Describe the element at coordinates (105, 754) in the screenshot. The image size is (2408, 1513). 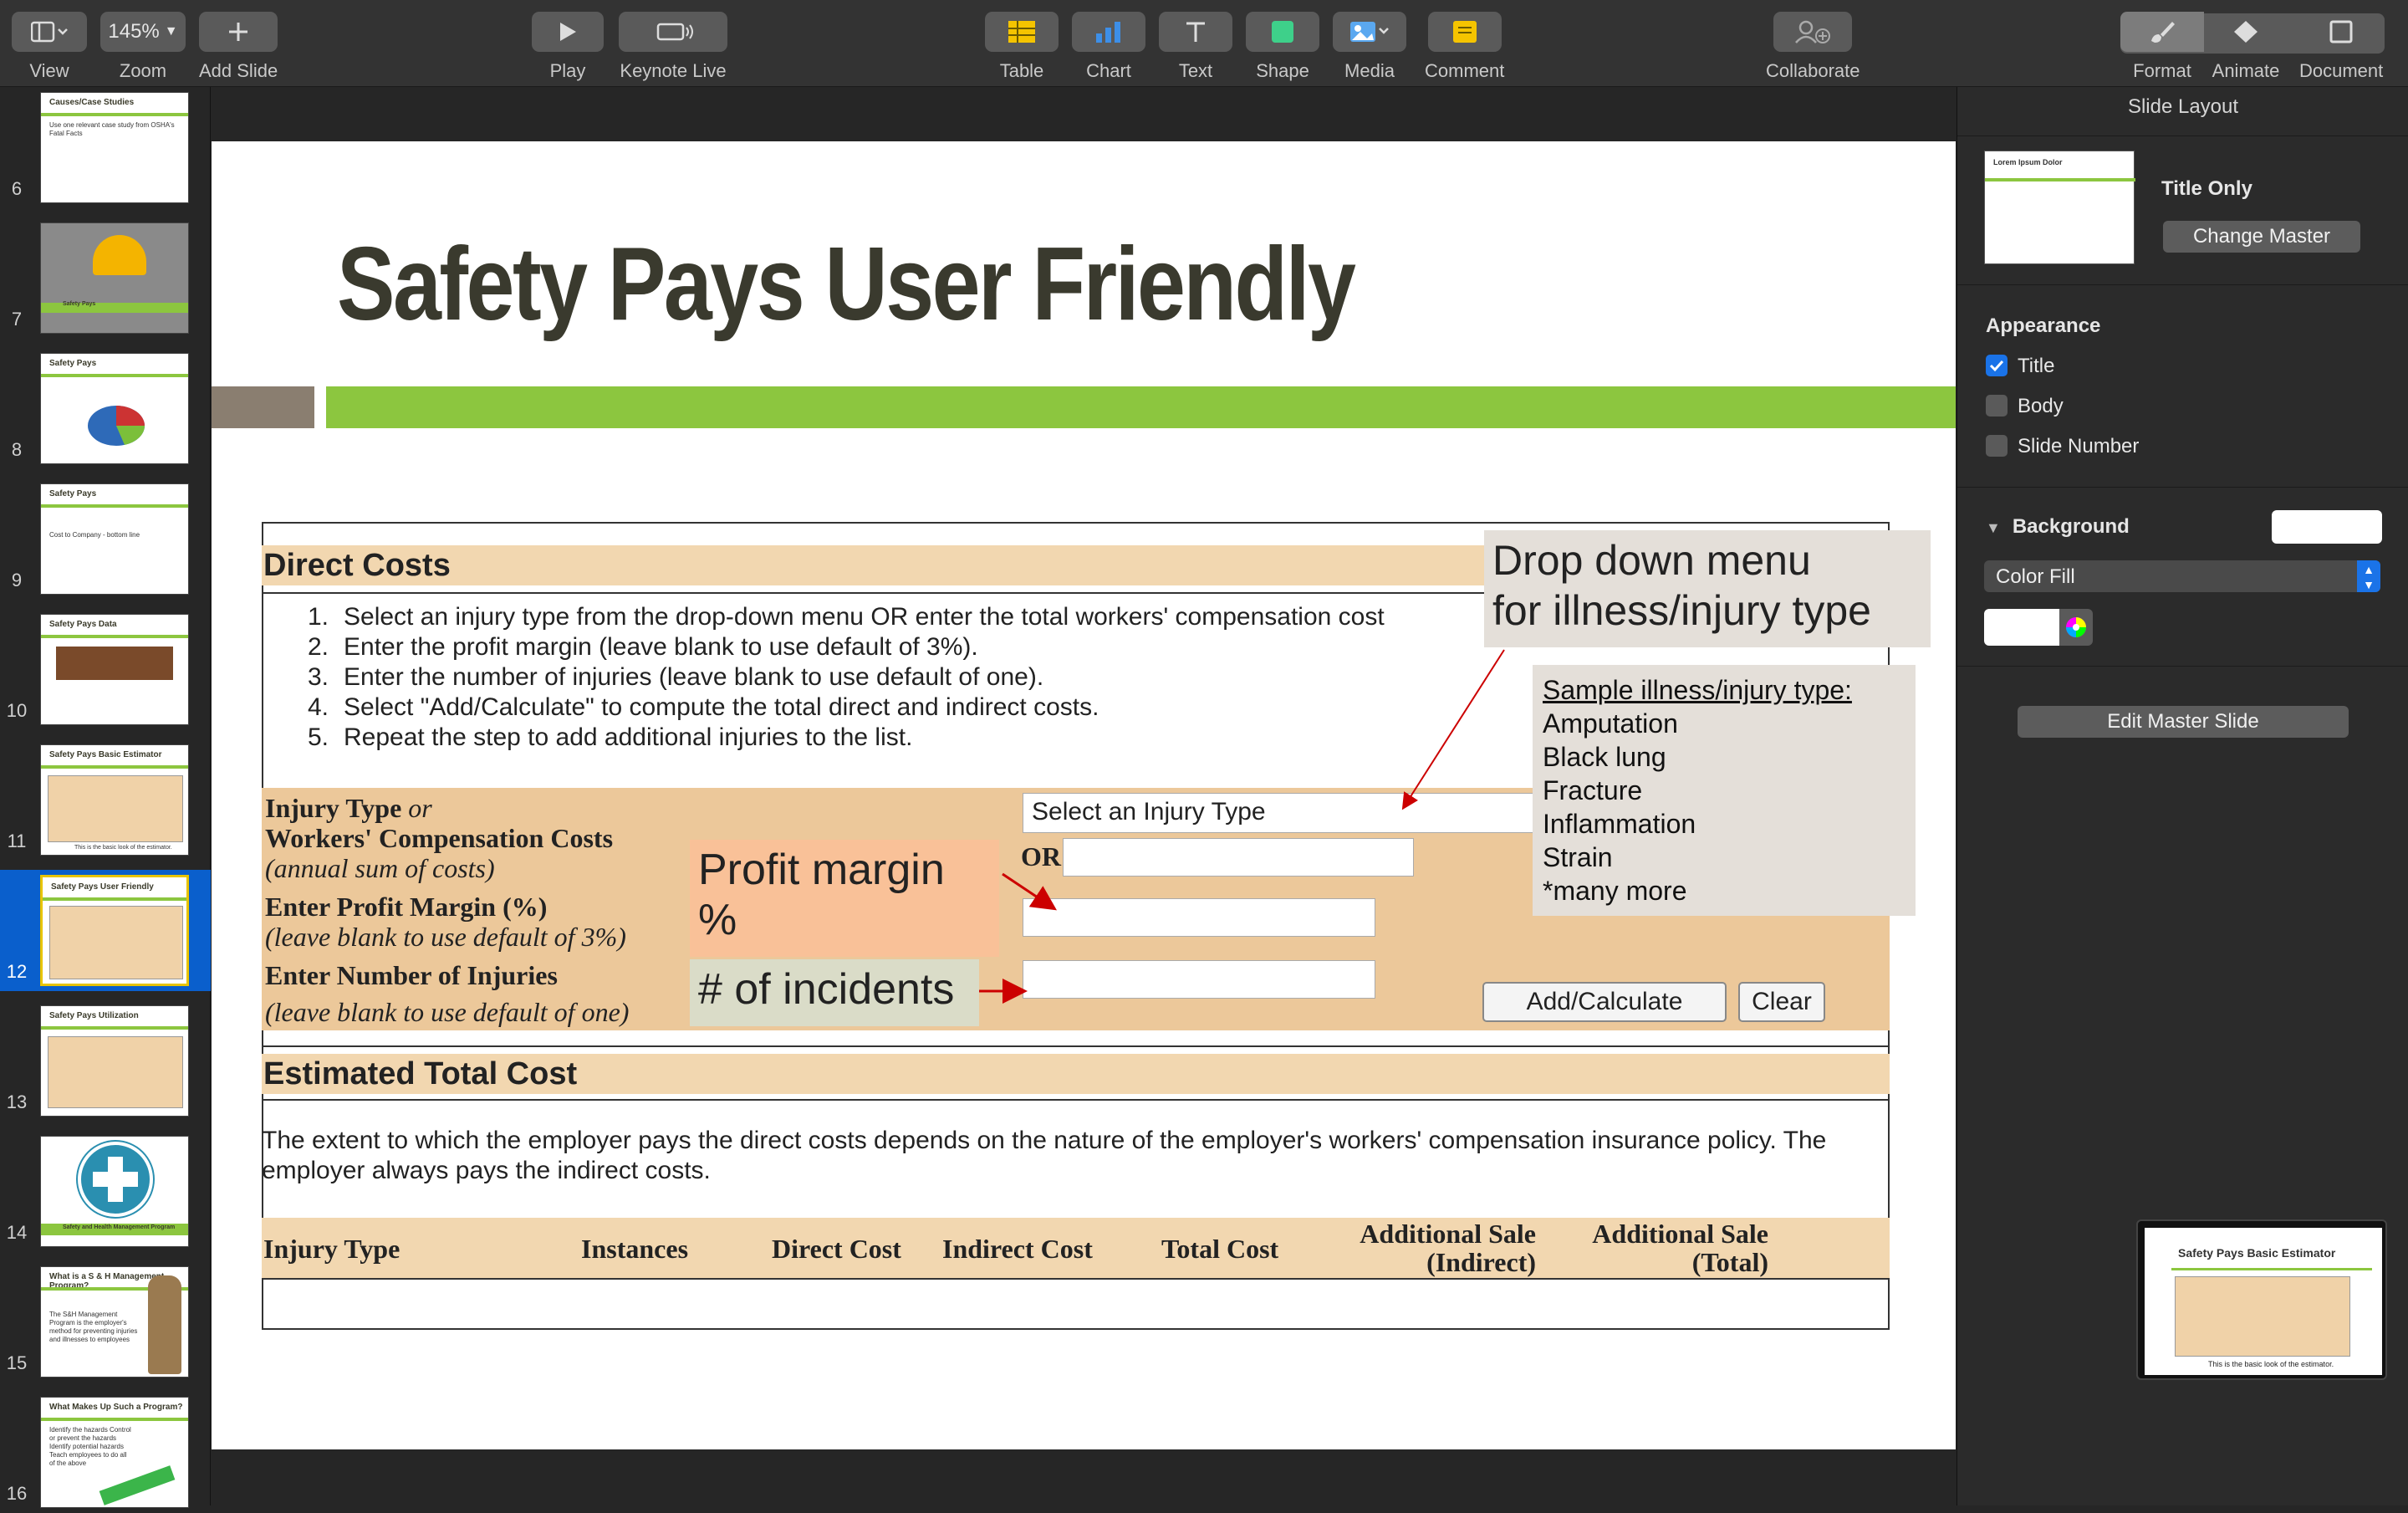
I see `thumb-title: Safety Pays Basic Estimator` at that location.